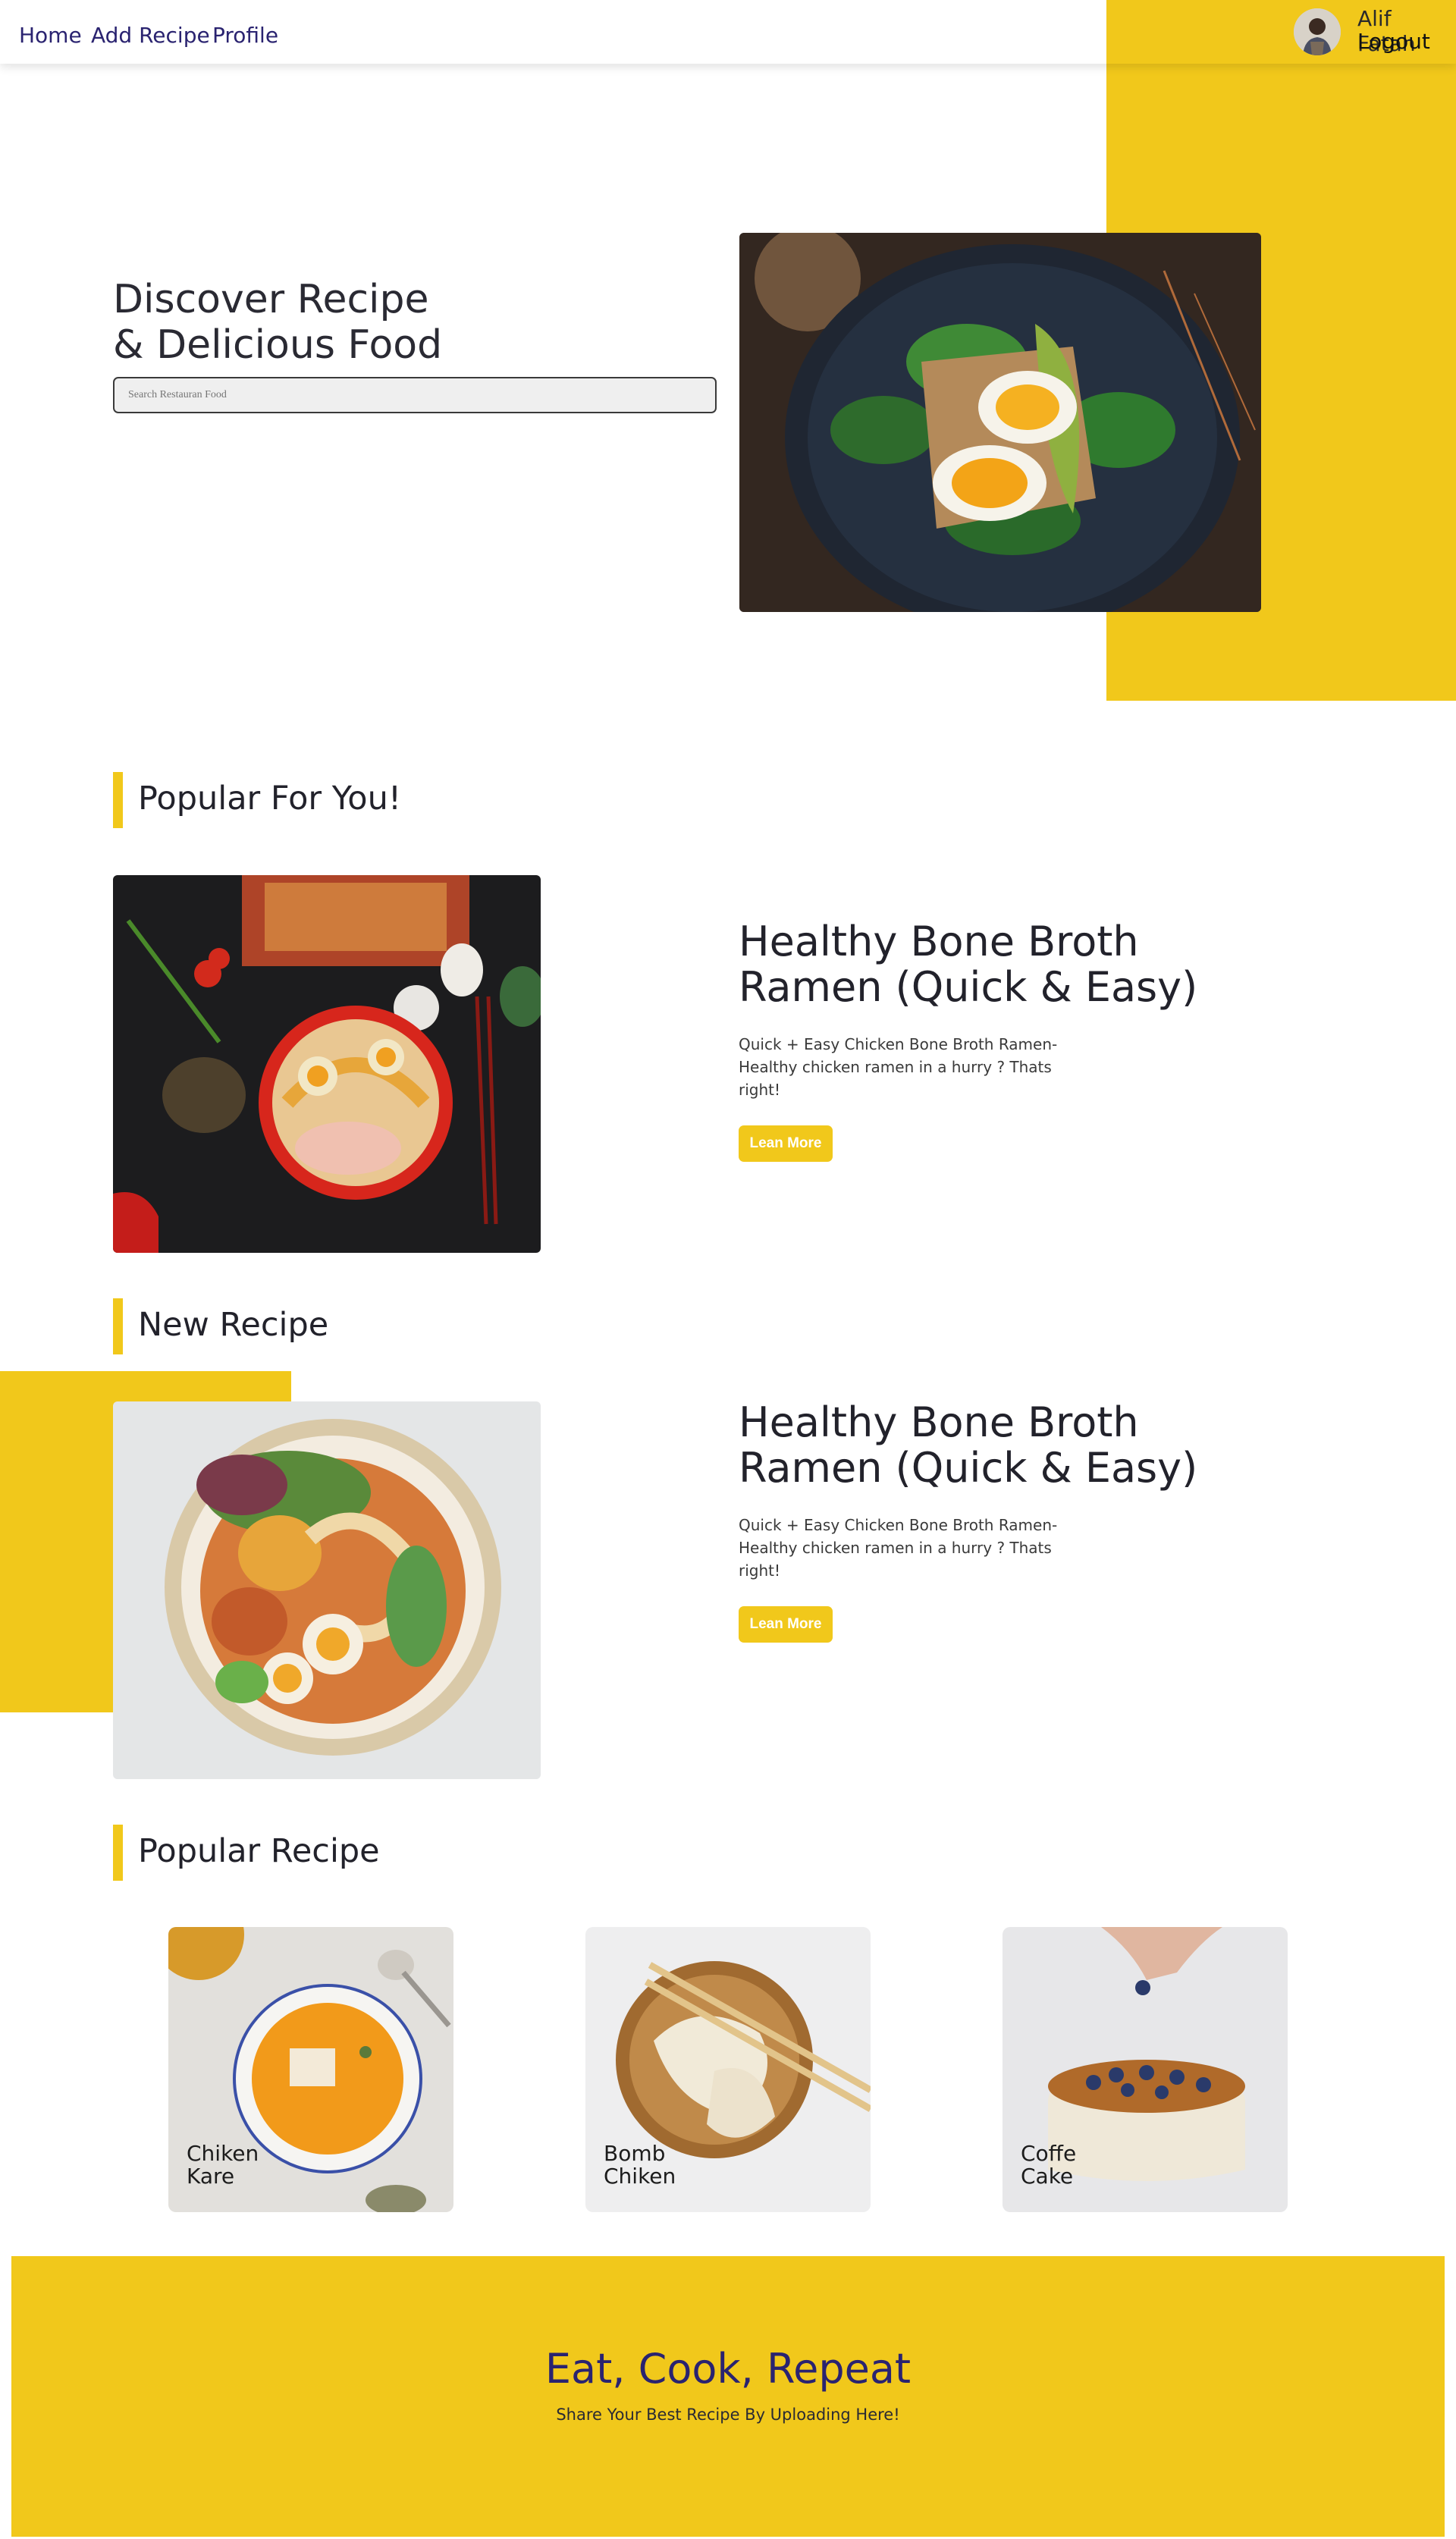  What do you see at coordinates (939, 1422) in the screenshot?
I see `new-recipe-title-line1: Healthy Bone Broth` at bounding box center [939, 1422].